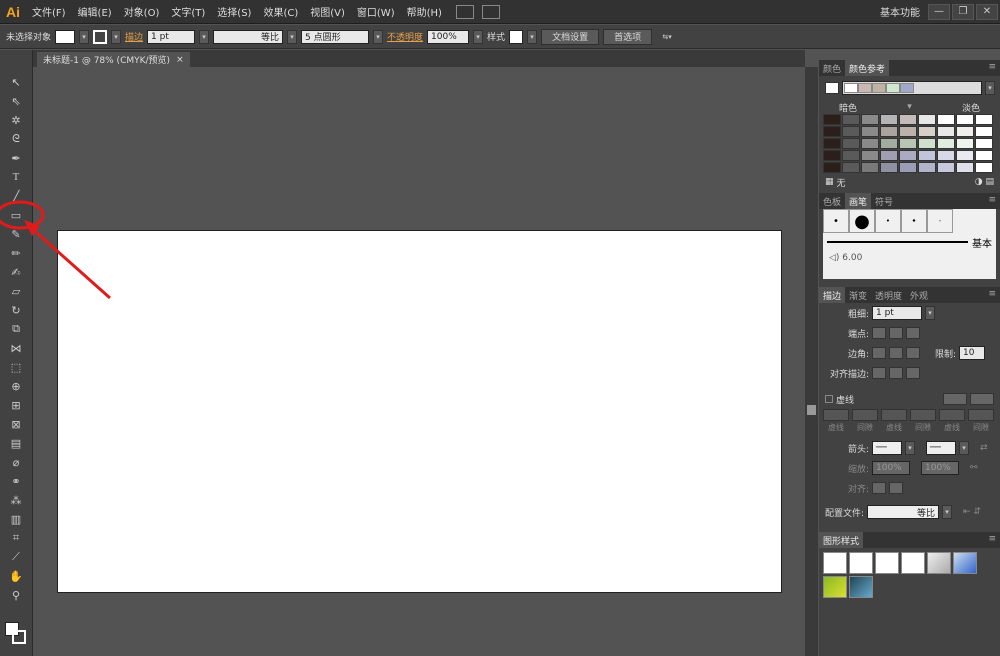 The image size is (1000, 656). What do you see at coordinates (100, 36) in the screenshot?
I see `stroke-swatch` at bounding box center [100, 36].